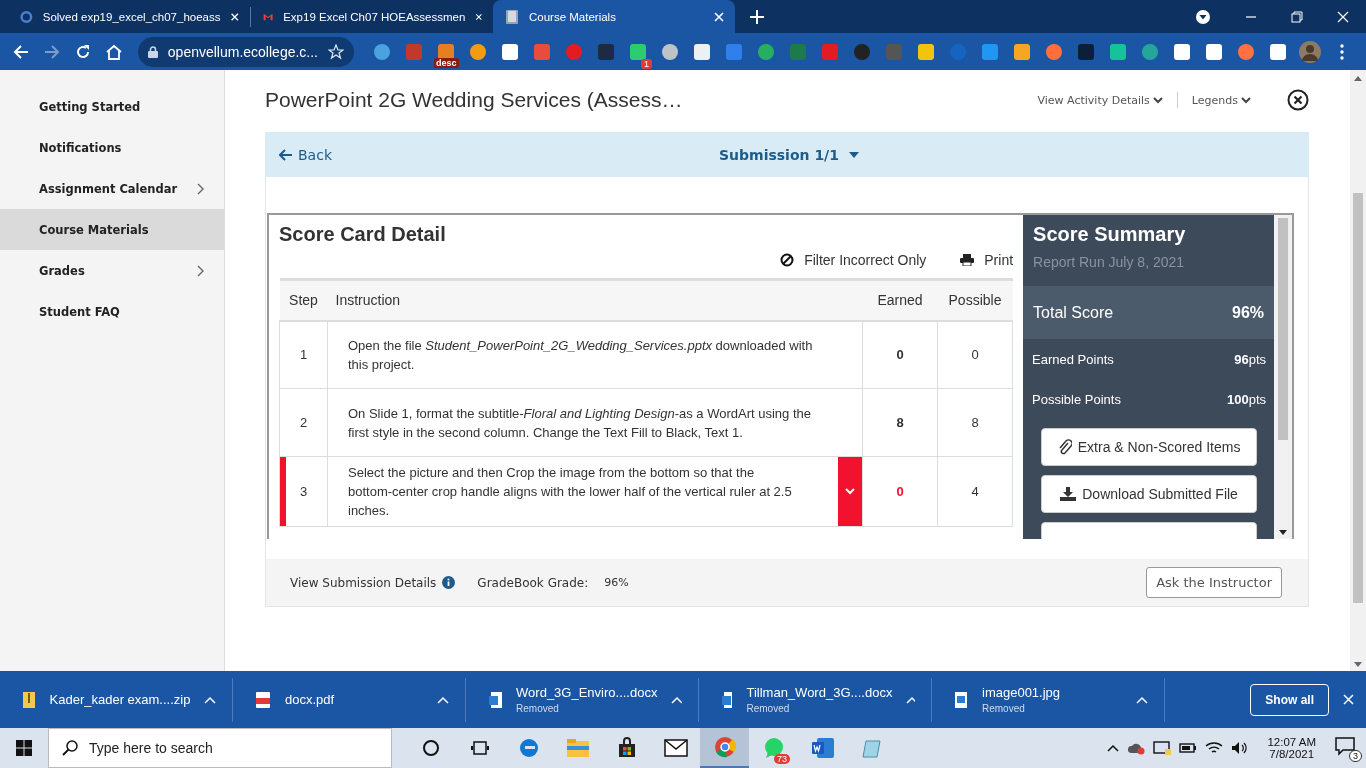 This screenshot has width=1366, height=768. What do you see at coordinates (1073, 312) in the screenshot?
I see `total-label: Total Score` at bounding box center [1073, 312].